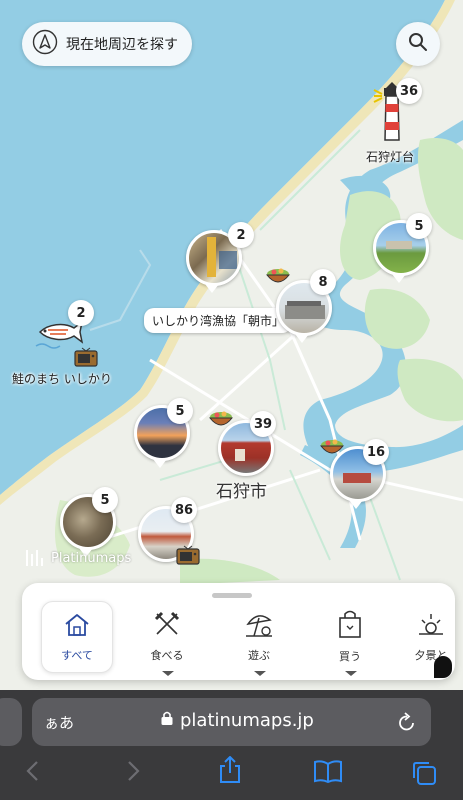  What do you see at coordinates (356, 504) in the screenshot?
I see `bridge-pin-tail` at bounding box center [356, 504].